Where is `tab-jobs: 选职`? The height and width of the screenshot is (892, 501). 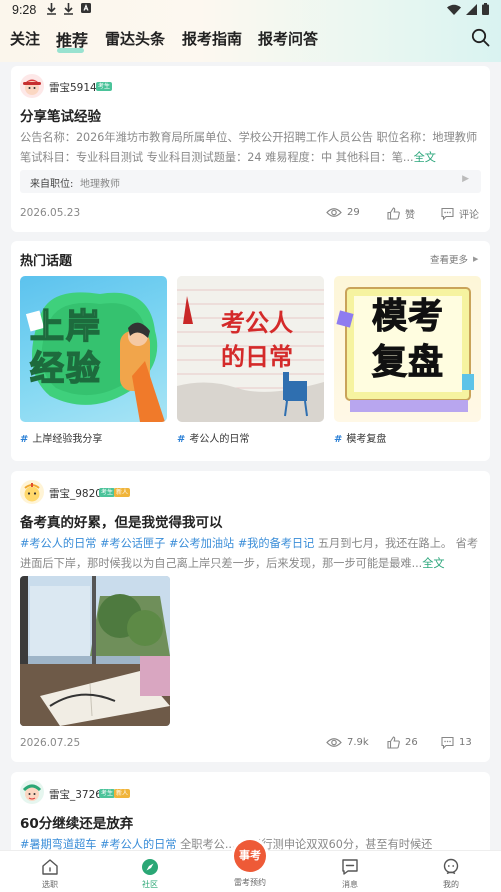
tab-jobs: 选职 is located at coordinates (50, 870).